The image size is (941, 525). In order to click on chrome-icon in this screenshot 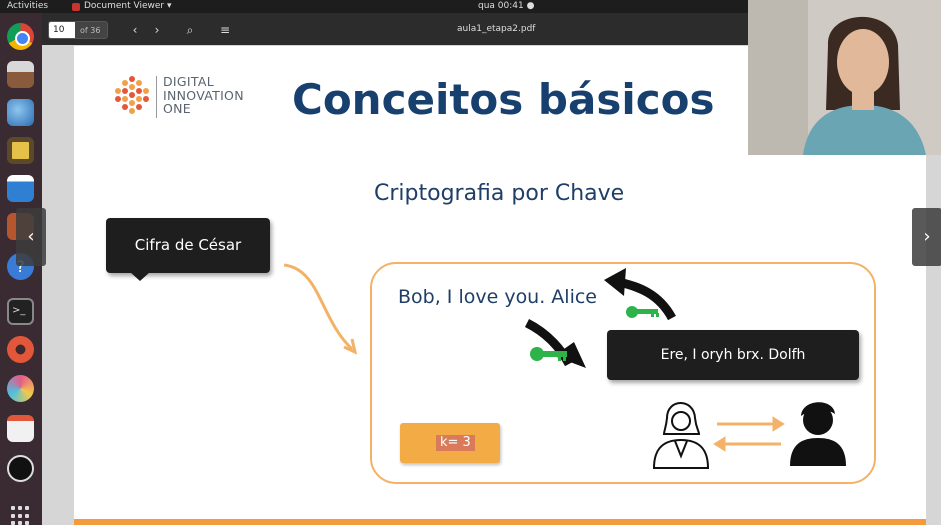, I will do `click(20, 36)`.